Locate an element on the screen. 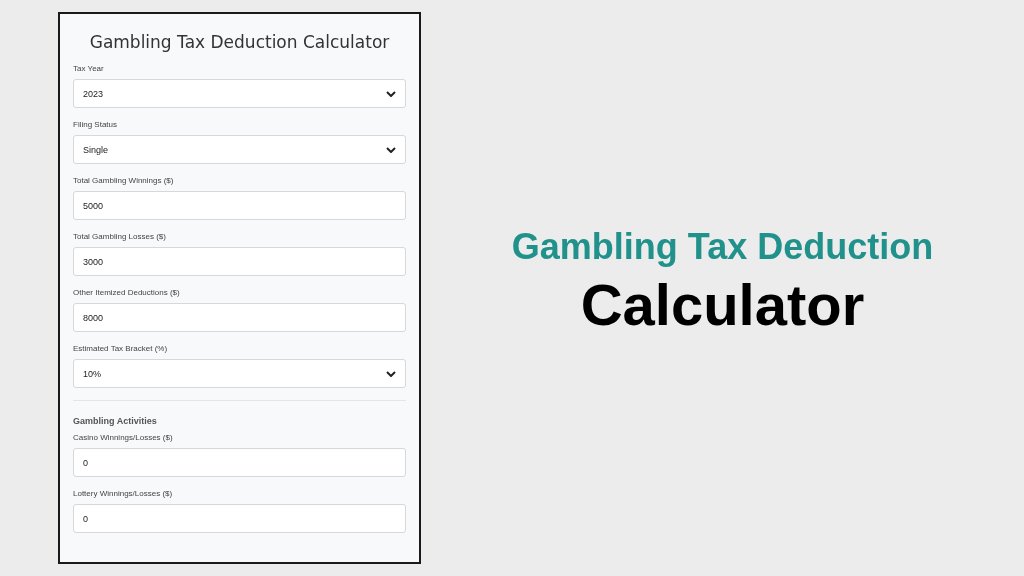 The height and width of the screenshot is (576, 1024). field-label: Tax Year is located at coordinates (89, 69).